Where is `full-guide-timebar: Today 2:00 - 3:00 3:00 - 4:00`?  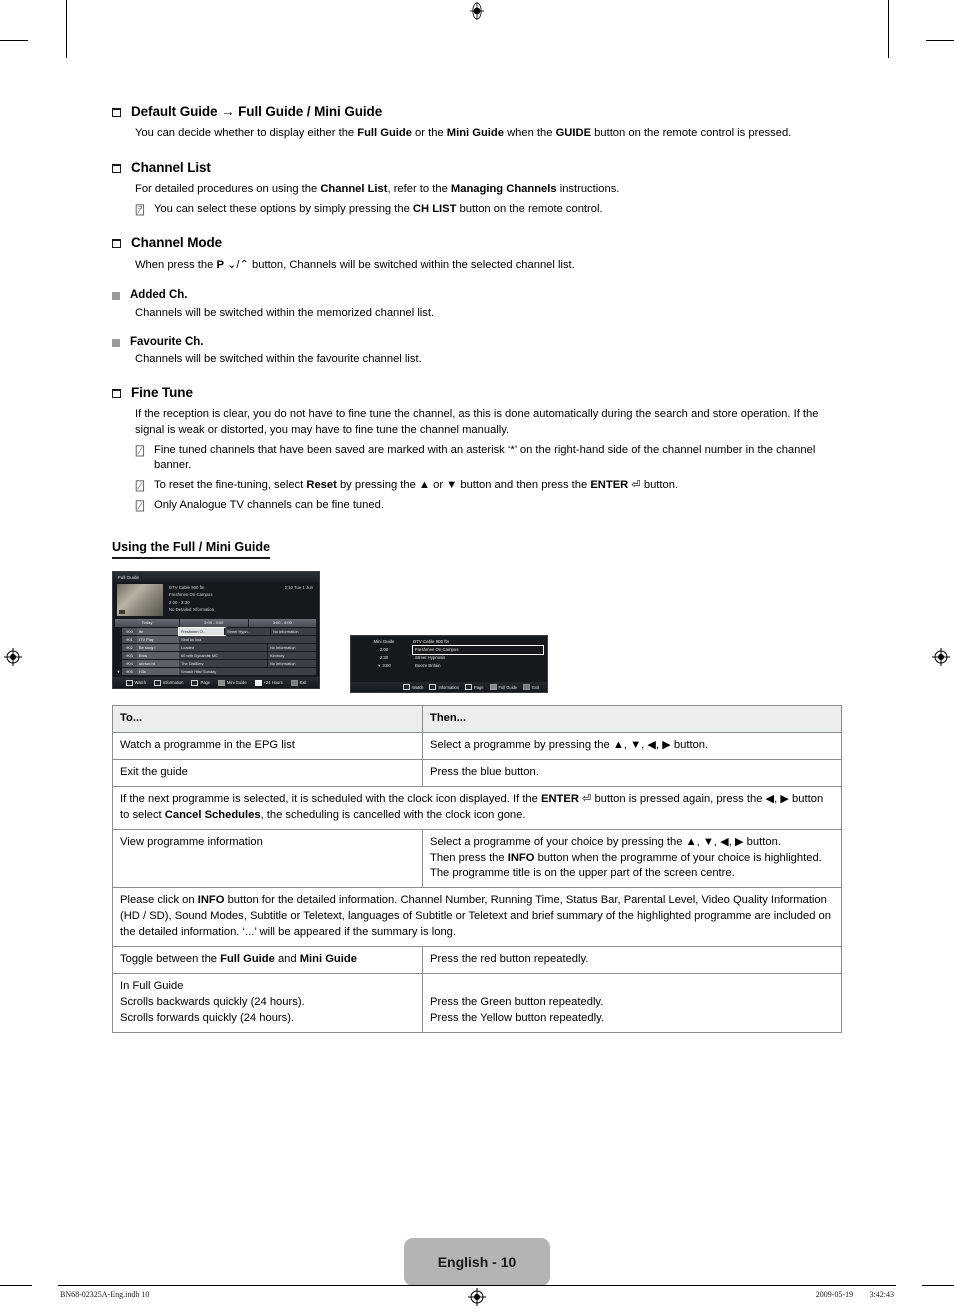 full-guide-timebar: Today 2:00 - 3:00 3:00 - 4:00 is located at coordinates (216, 623).